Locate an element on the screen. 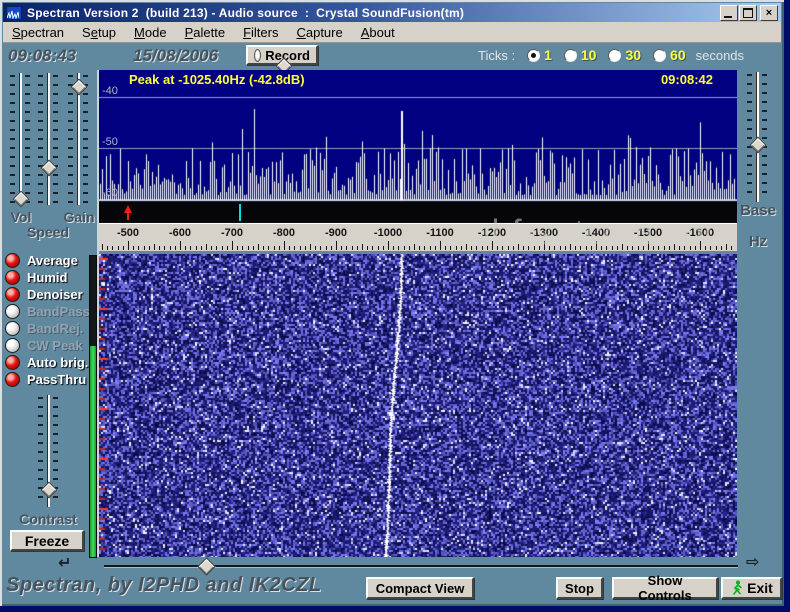 The height and width of the screenshot is (612, 790). show-controls-button: Show Controls is located at coordinates (665, 588).